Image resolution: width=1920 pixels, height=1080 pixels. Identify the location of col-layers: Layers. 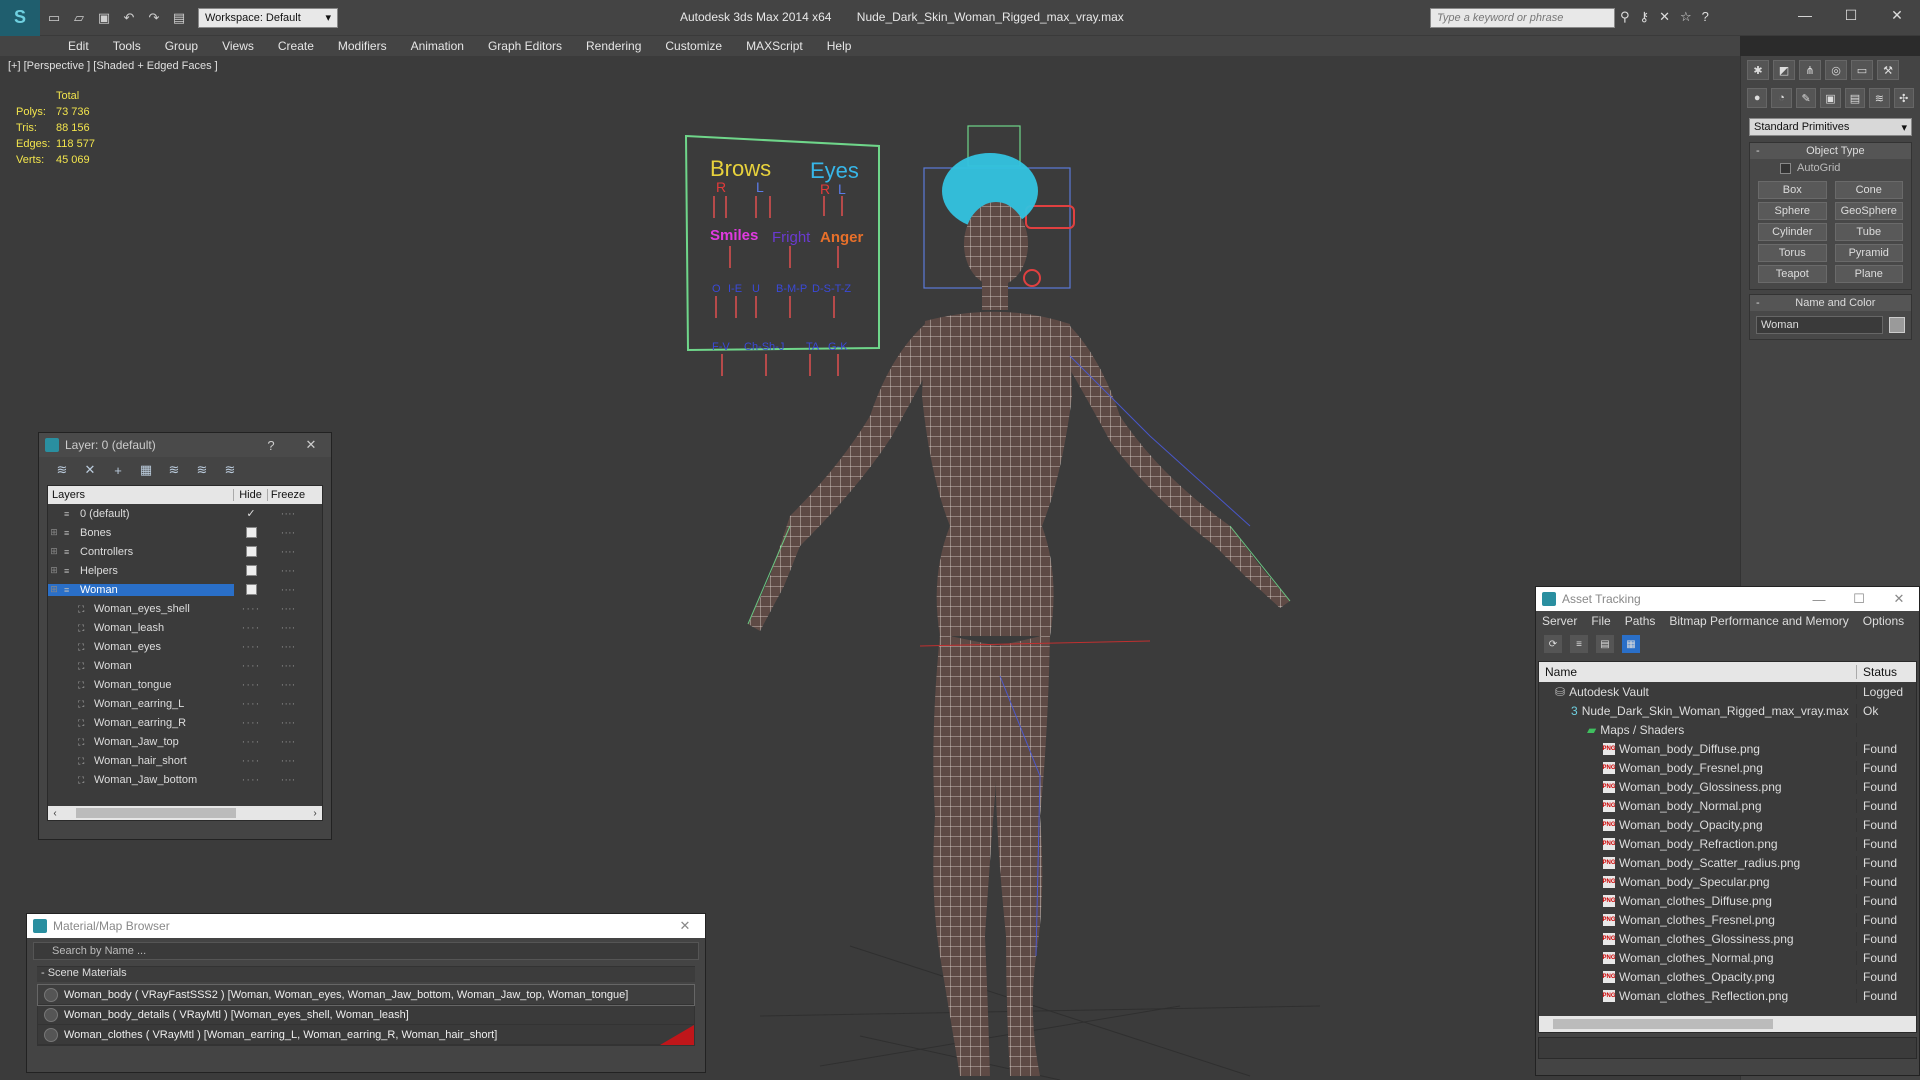
(141, 495).